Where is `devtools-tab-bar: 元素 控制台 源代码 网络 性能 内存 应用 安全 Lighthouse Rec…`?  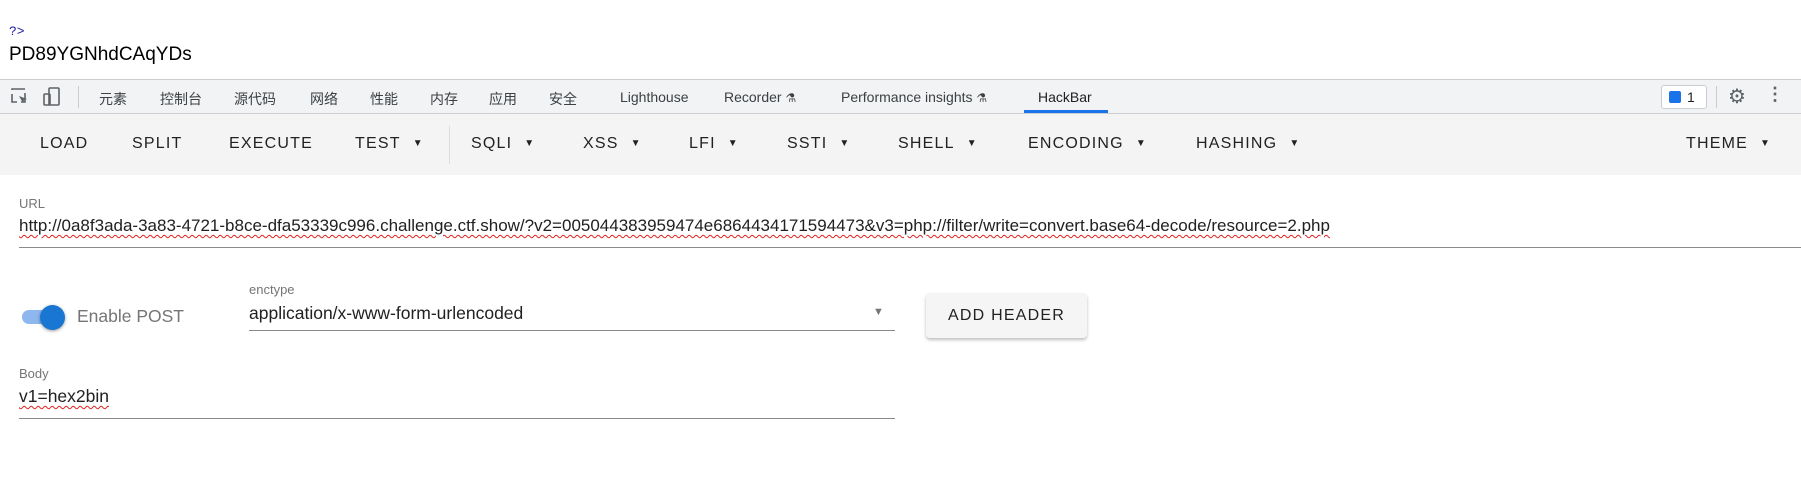
devtools-tab-bar: 元素 控制台 源代码 网络 性能 内存 应用 安全 Lighthouse Rec… is located at coordinates (900, 96).